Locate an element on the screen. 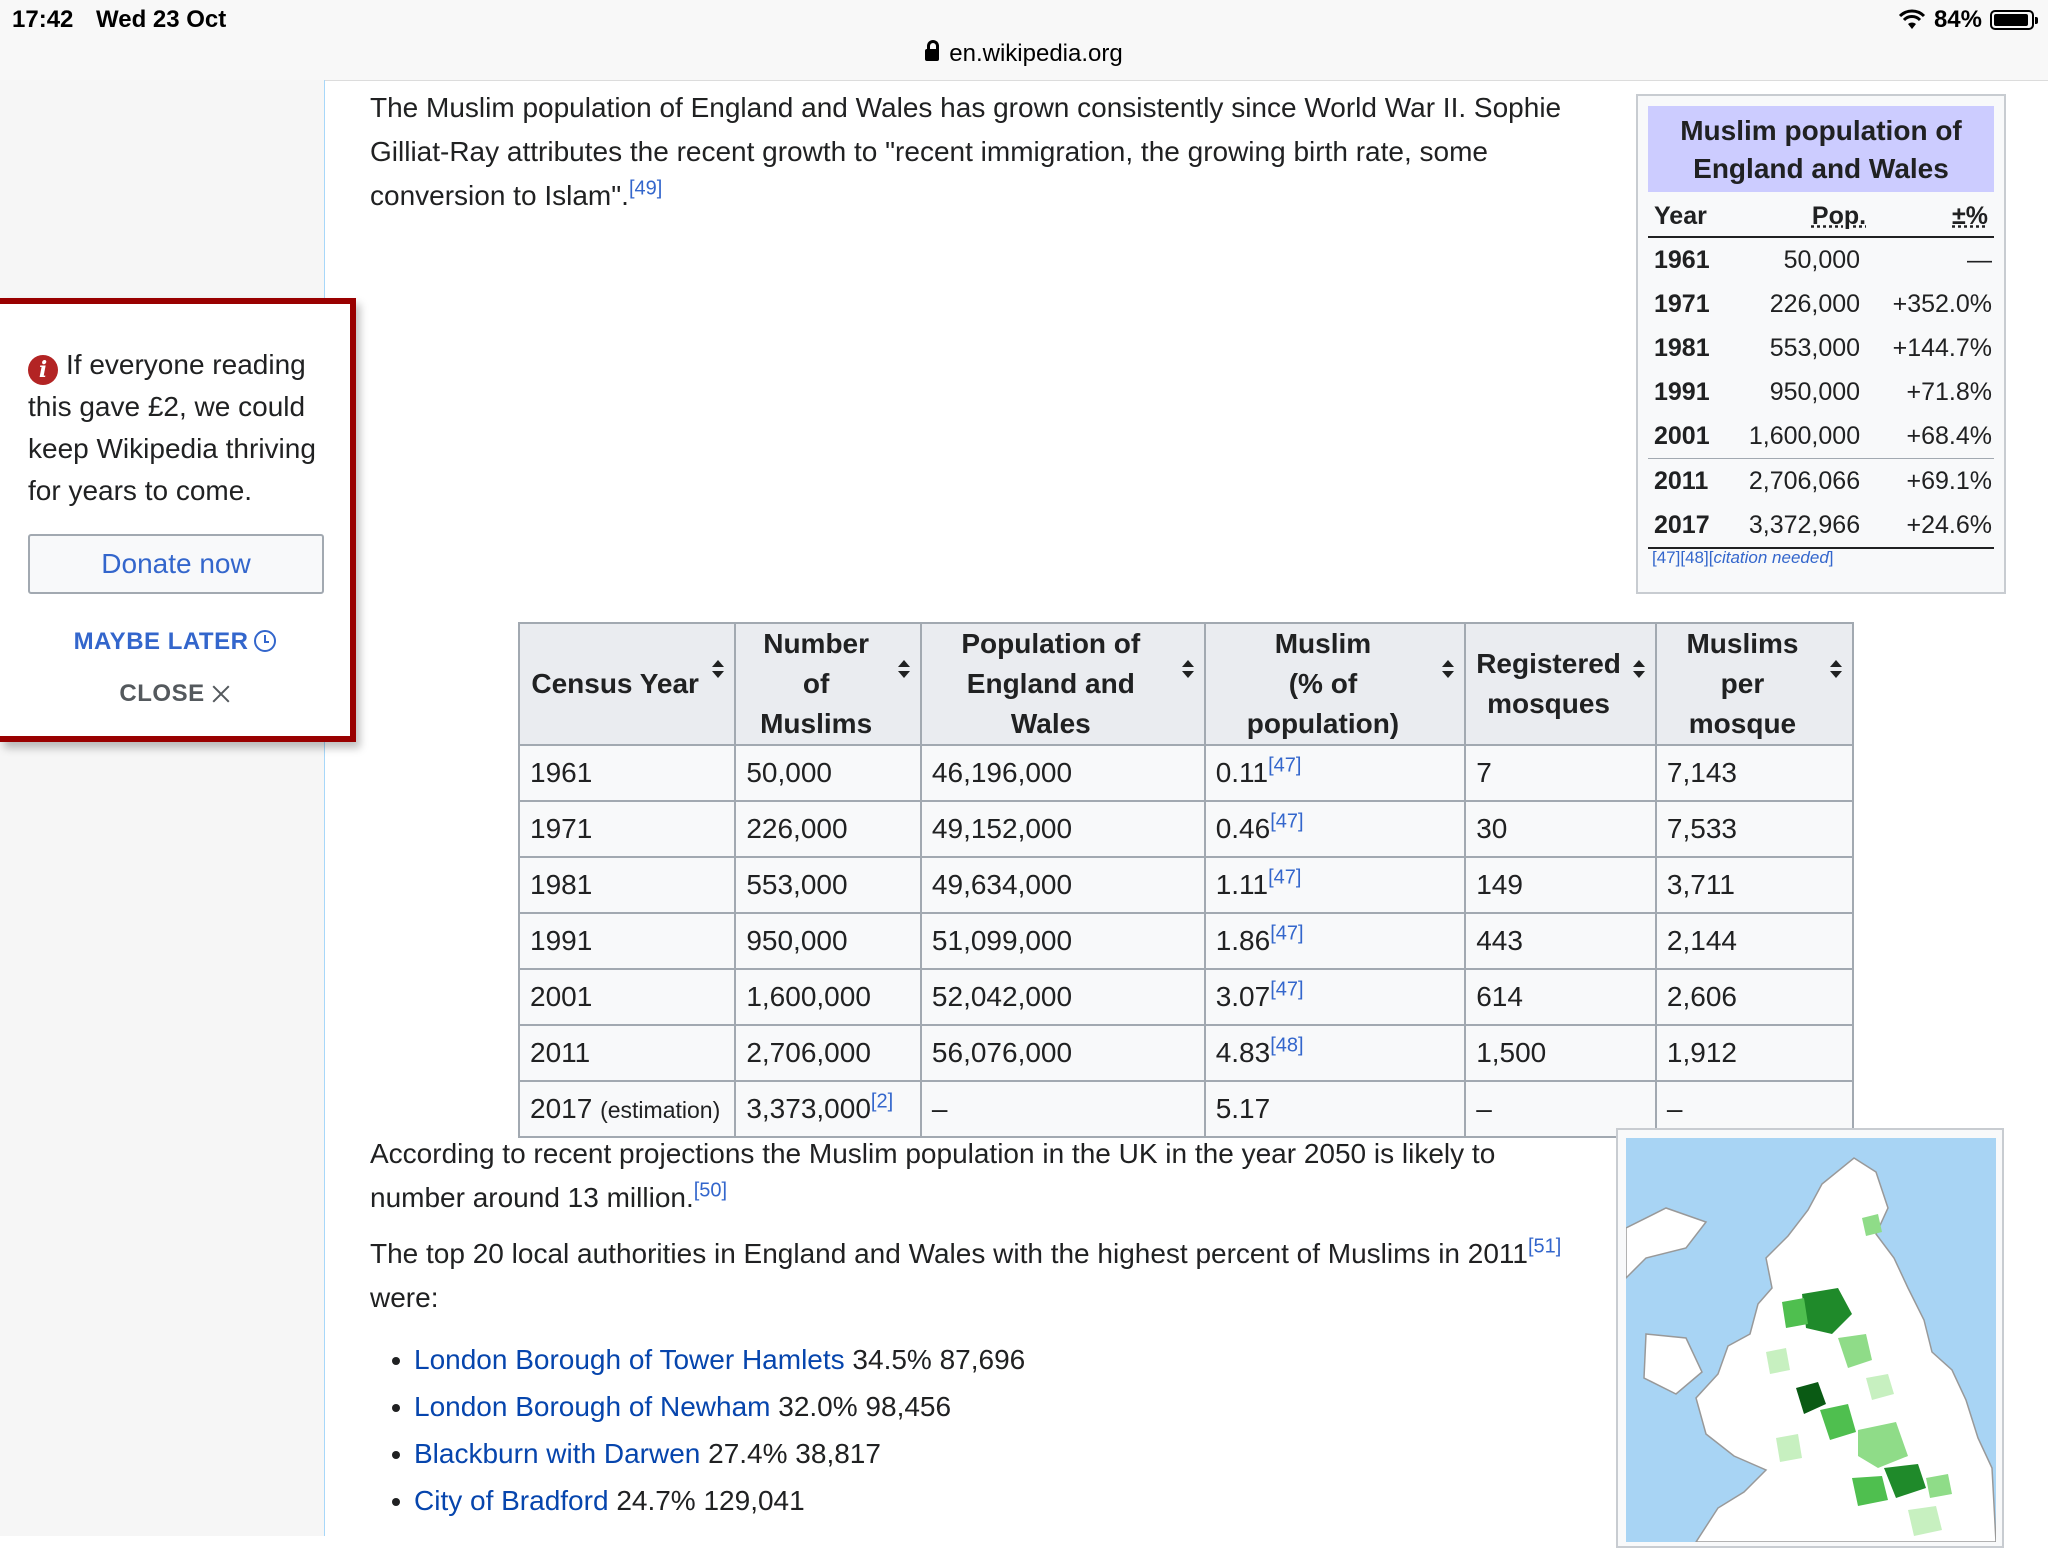  year-note: (estimation) is located at coordinates (660, 1110).